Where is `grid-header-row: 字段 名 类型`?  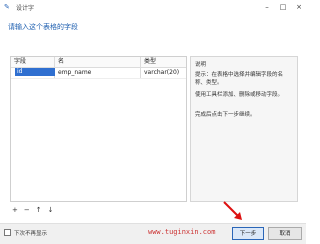 grid-header-row: 字段 名 类型 is located at coordinates (98, 62).